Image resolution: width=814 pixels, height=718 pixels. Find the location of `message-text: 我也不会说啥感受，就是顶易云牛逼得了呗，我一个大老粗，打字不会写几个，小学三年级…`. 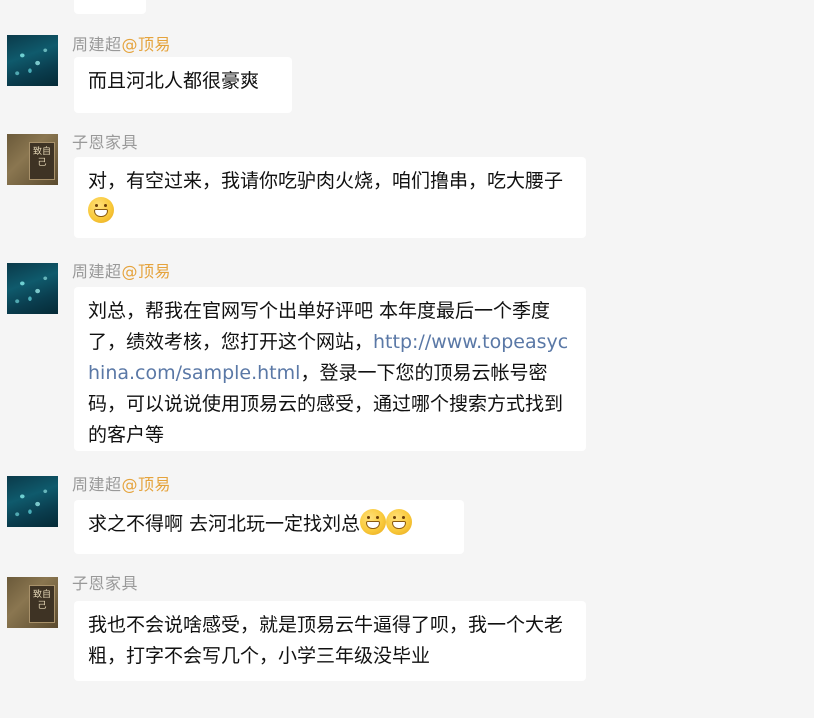

message-text: 我也不会说啥感受，就是顶易云牛逼得了呗，我一个大老粗，打字不会写几个，小学三年级… is located at coordinates (326, 640).